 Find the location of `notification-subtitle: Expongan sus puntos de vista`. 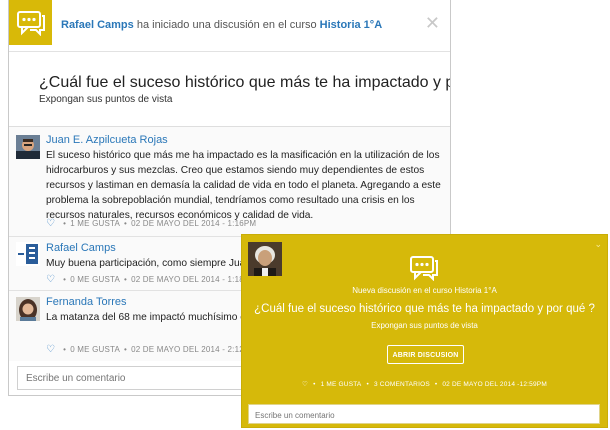

notification-subtitle: Expongan sus puntos de vista is located at coordinates (424, 325).